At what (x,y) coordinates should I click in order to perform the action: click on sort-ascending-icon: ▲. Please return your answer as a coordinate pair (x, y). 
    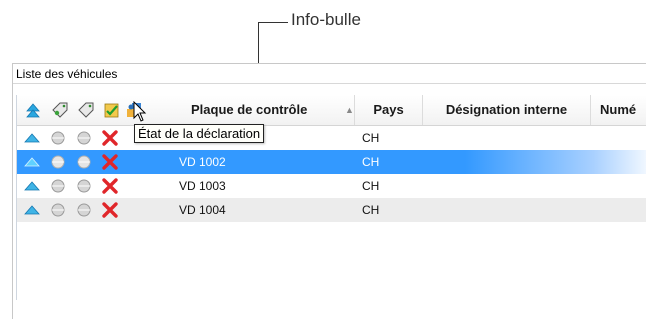
    Looking at the image, I should click on (349, 110).